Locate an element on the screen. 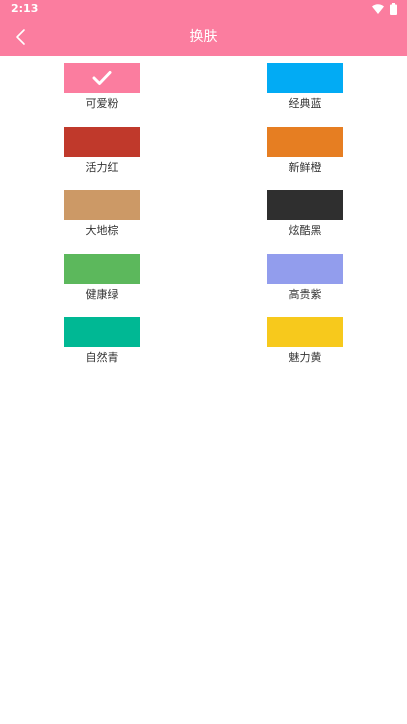  skin-label: 新鲜橙 is located at coordinates (305, 167).